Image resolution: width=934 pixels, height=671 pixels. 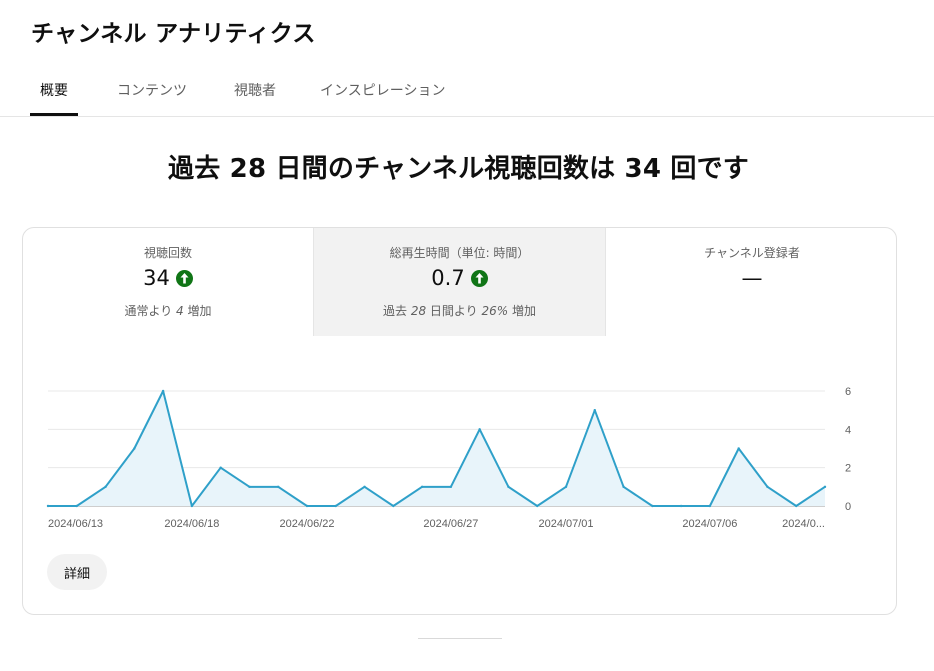 What do you see at coordinates (709, 524) in the screenshot?
I see `x-tick-label: 2024/07/06` at bounding box center [709, 524].